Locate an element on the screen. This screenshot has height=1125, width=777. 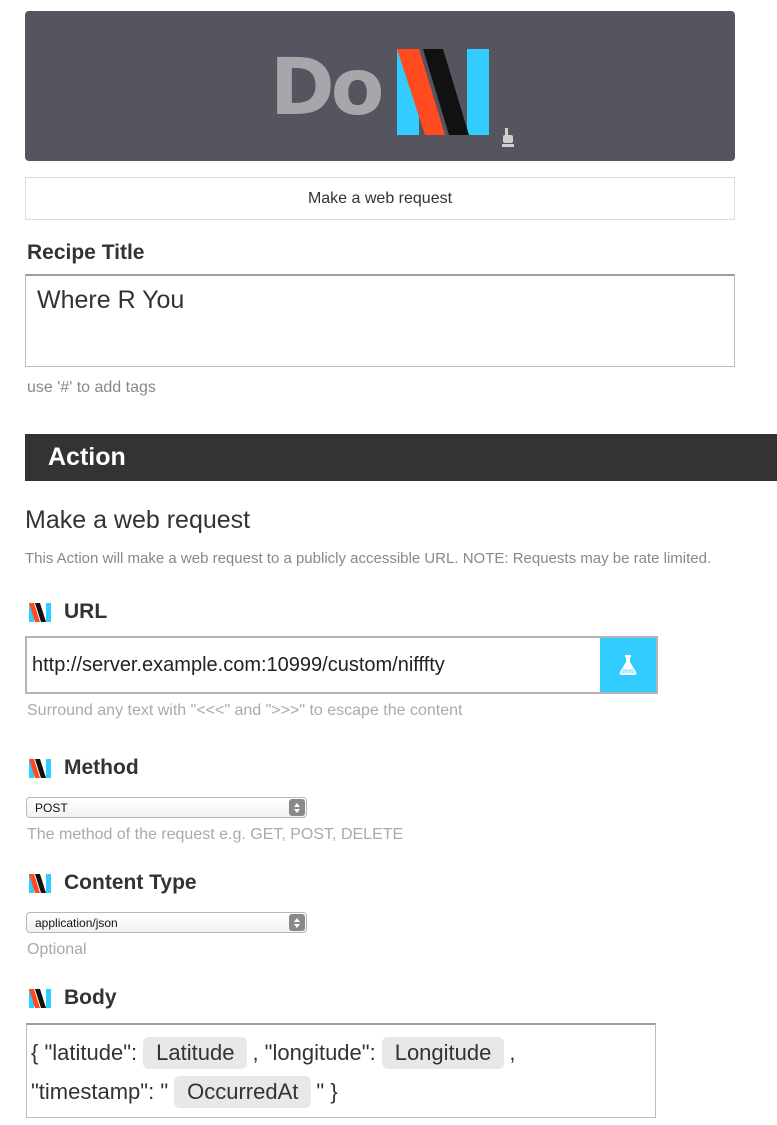
recipe-title-input: Where R You is located at coordinates (380, 320).